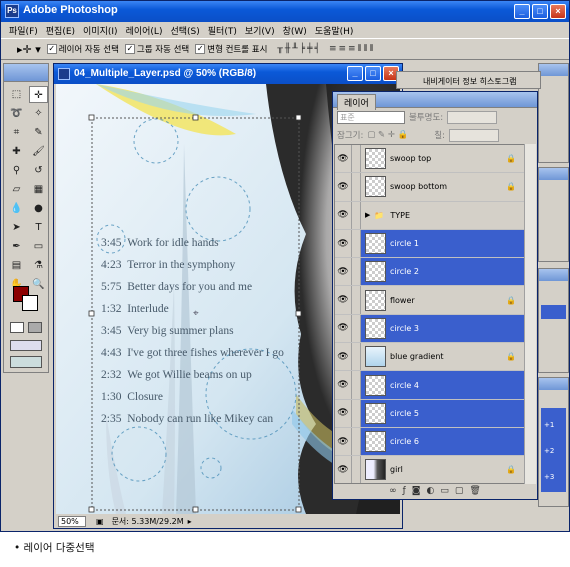 This screenshot has height=567, width=570. I want to click on new-group-icon: ▭, so click(444, 491).